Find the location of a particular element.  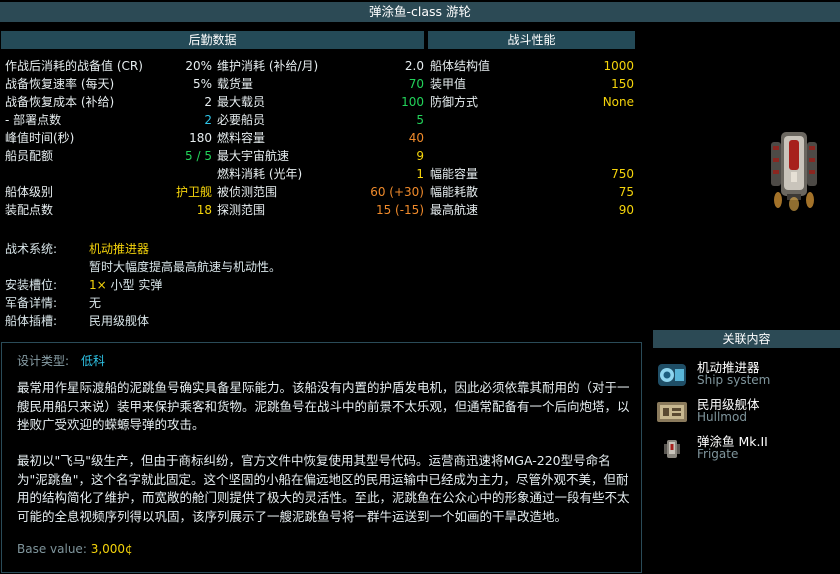

stat-label: 最大宇宙航速 is located at coordinates (253, 156).